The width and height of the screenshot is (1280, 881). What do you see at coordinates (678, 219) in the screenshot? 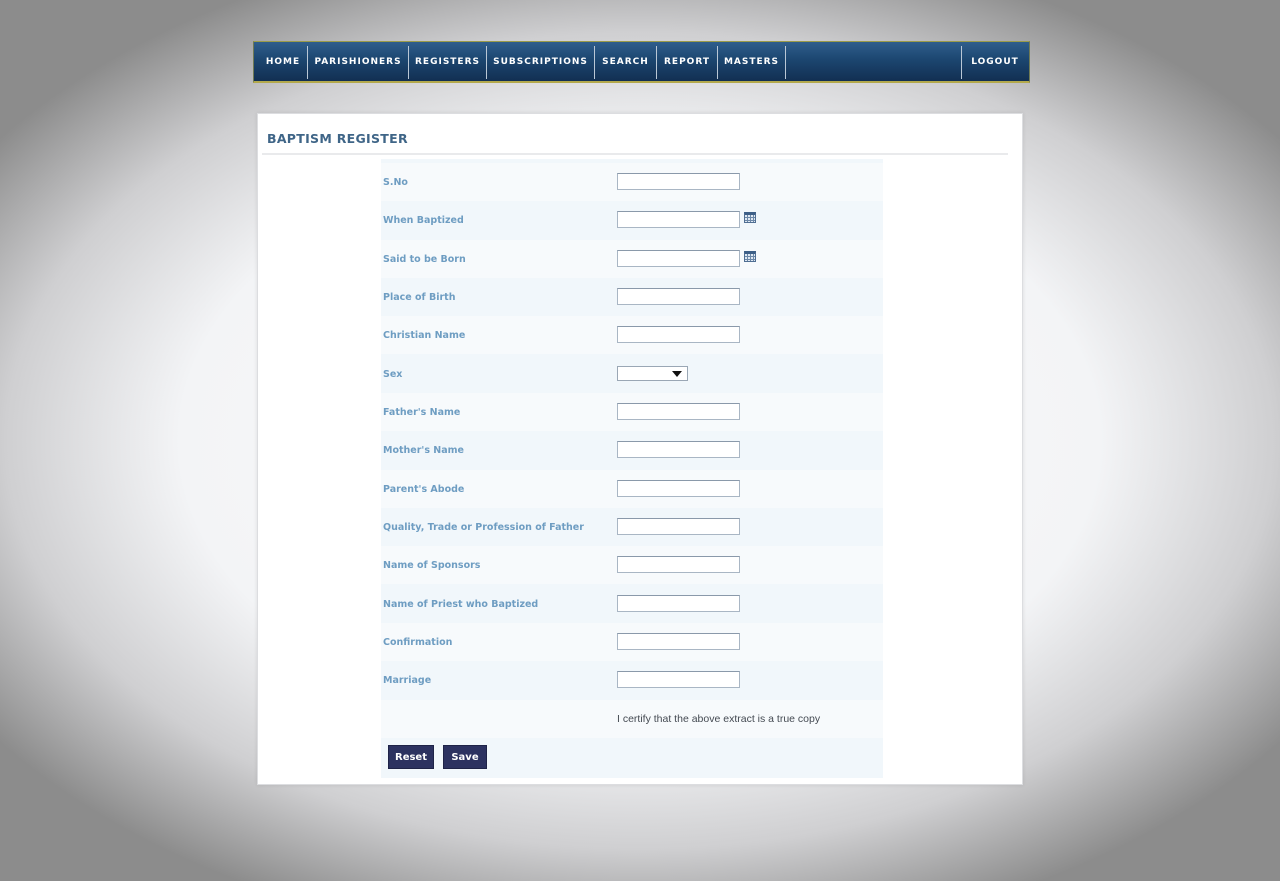
I see `when-baptized-input` at bounding box center [678, 219].